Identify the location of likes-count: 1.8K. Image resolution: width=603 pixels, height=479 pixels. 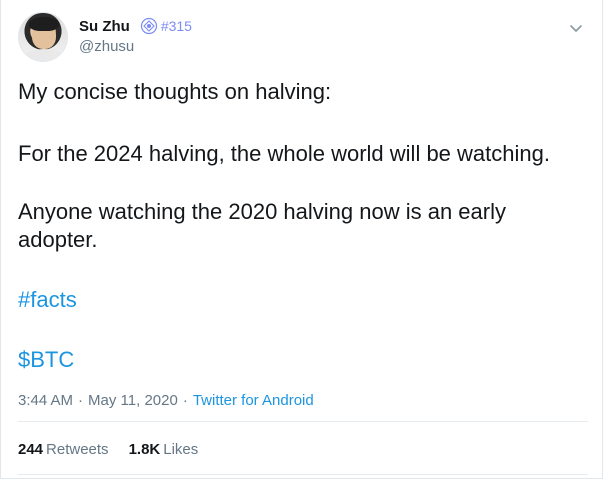
(144, 449).